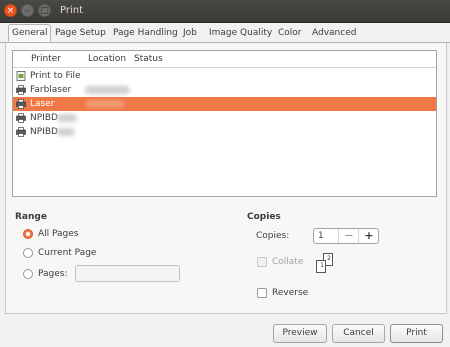 This screenshot has height=347, width=450. I want to click on reverse-checkbox, so click(262, 293).